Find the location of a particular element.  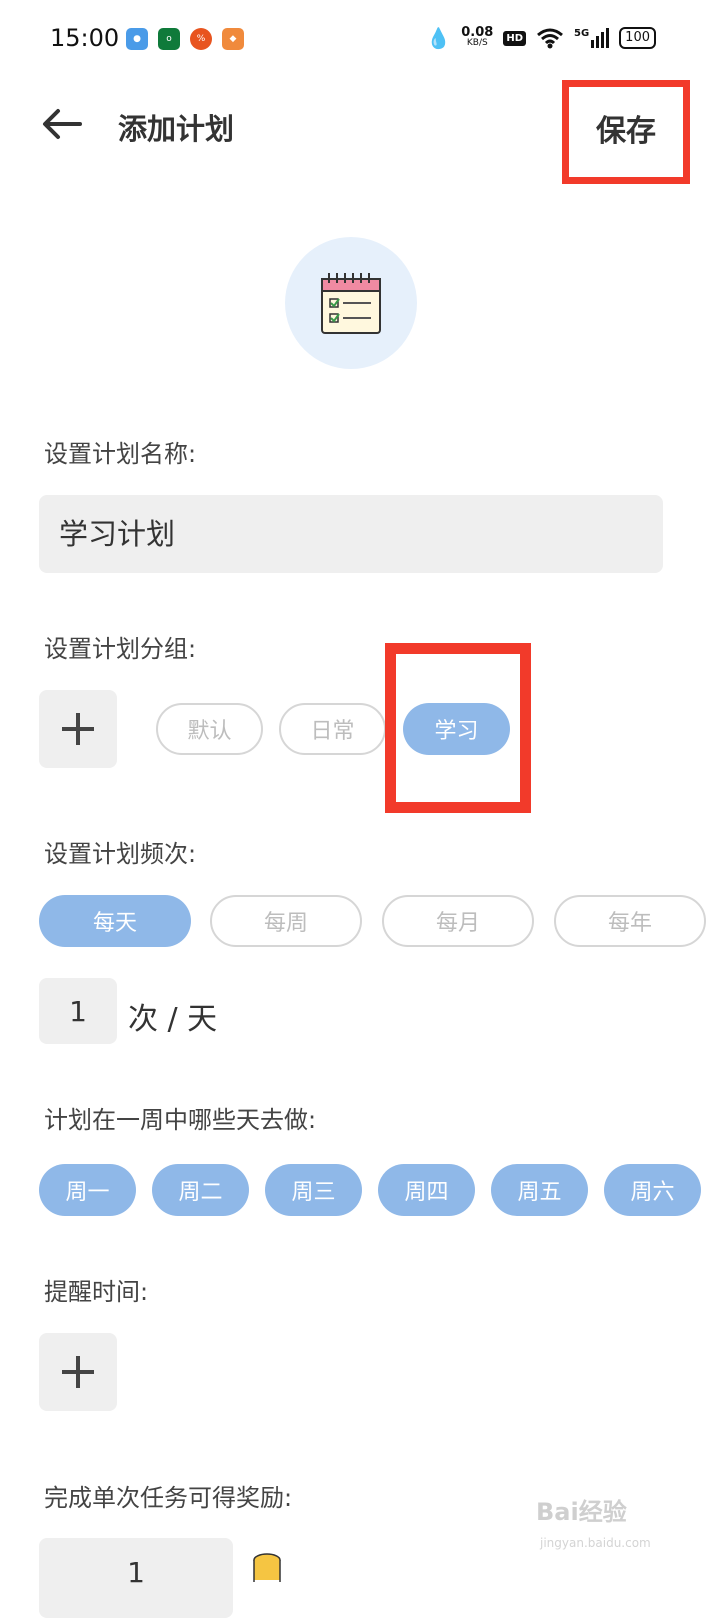

save-highlight-box is located at coordinates (626, 132).